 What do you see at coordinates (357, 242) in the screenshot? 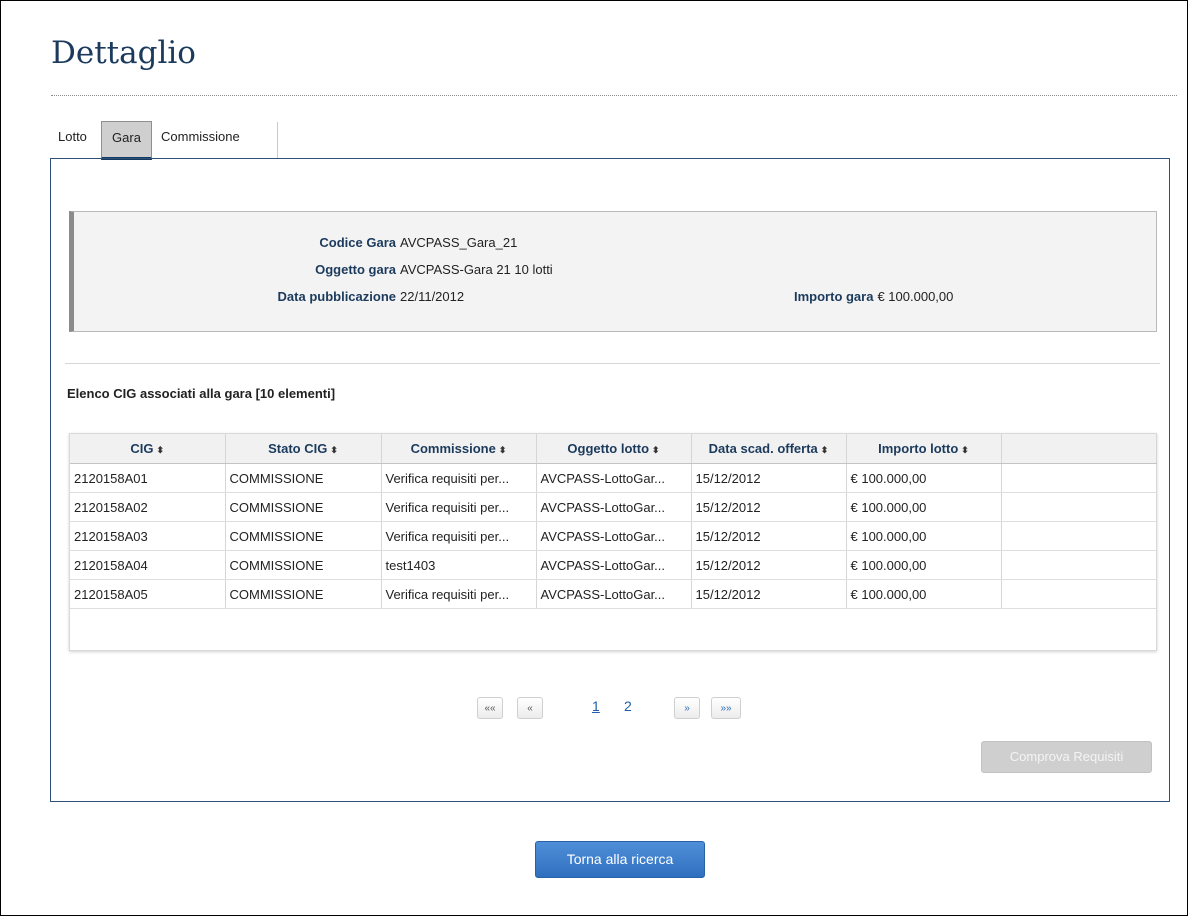
I see `codice-gara-label: Codice Gara` at bounding box center [357, 242].